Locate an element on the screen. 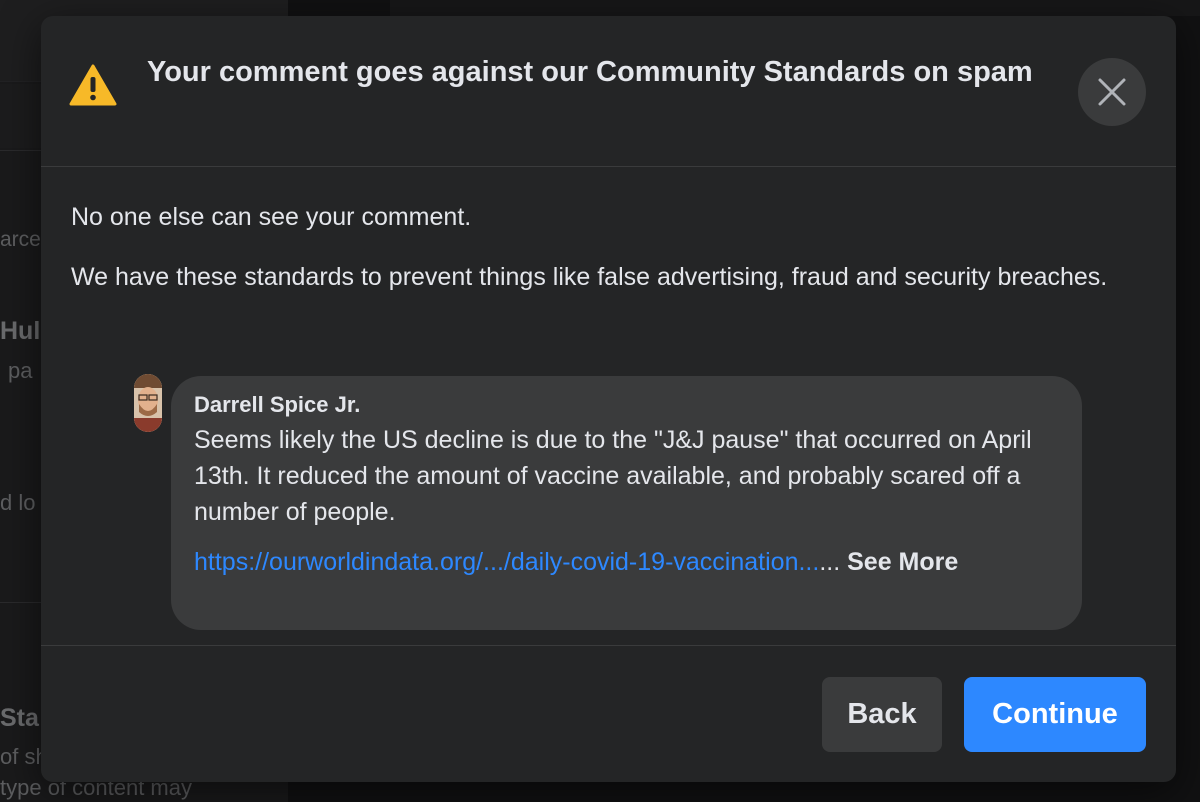  close-button is located at coordinates (1112, 92).